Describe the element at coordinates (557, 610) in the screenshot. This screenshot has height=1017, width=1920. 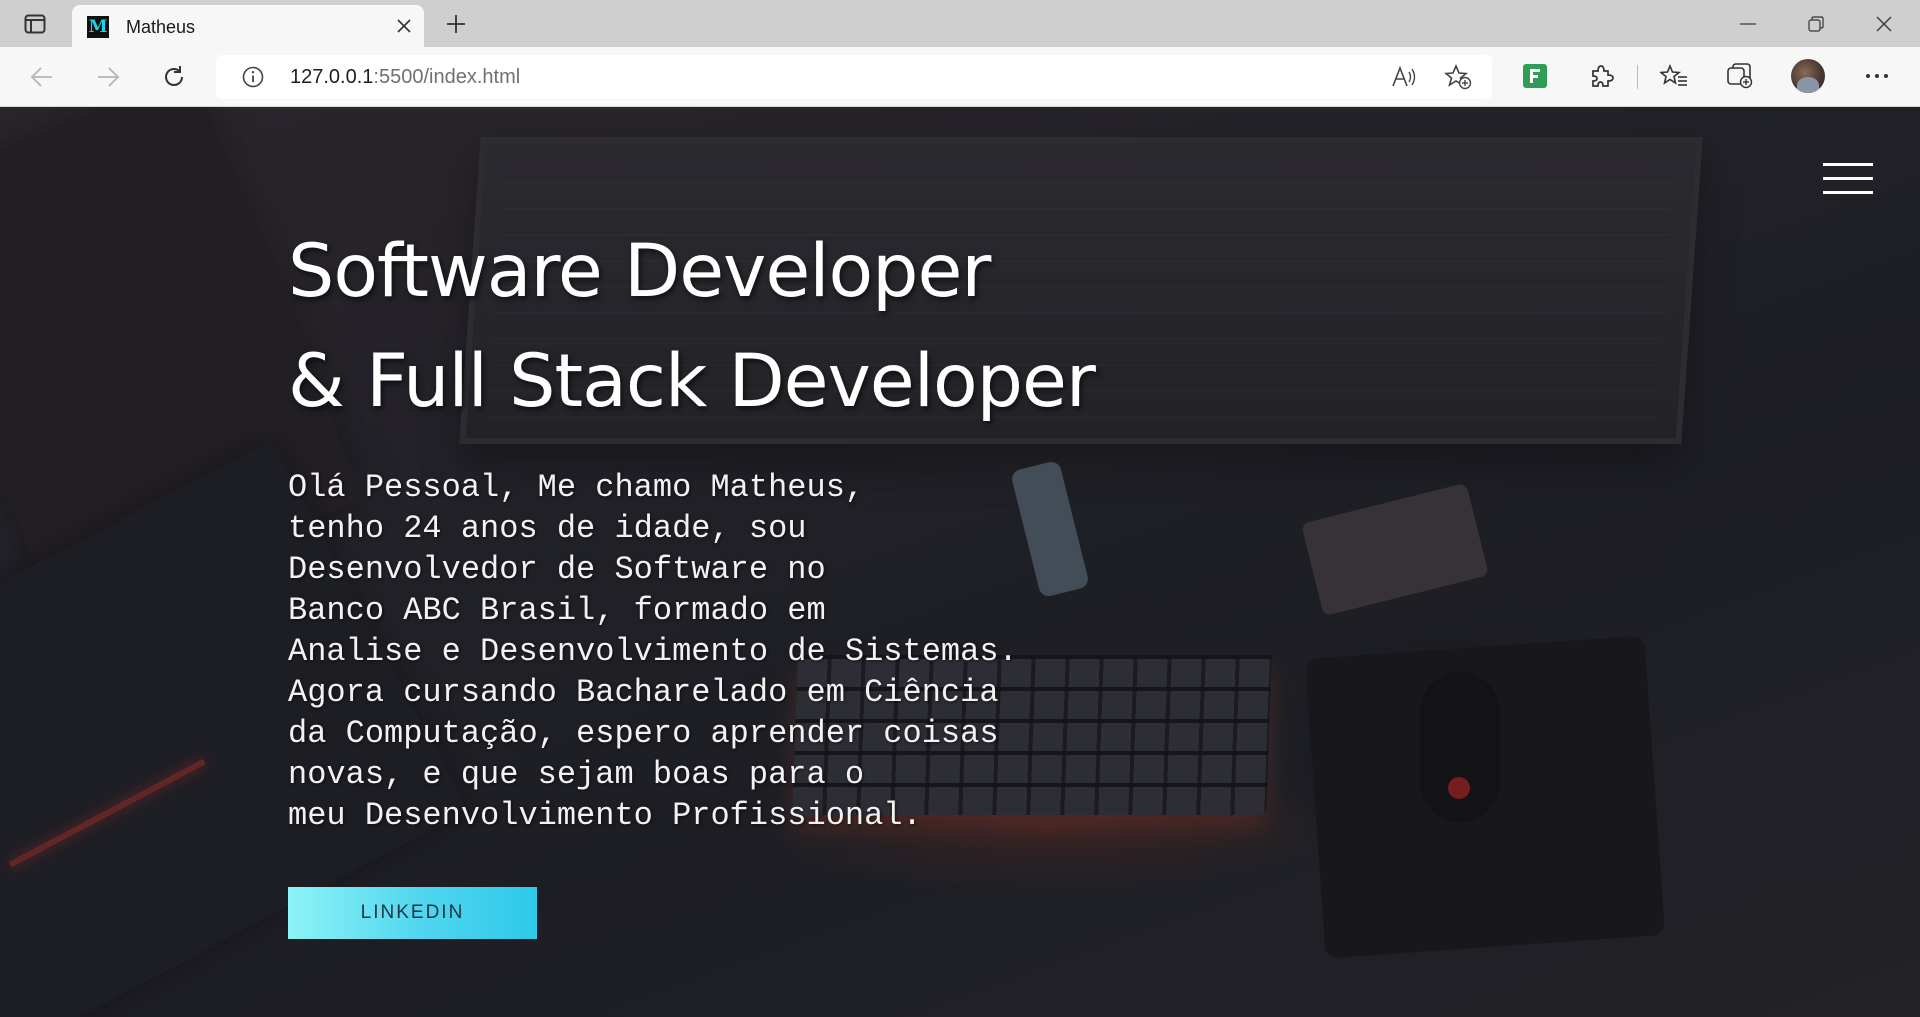
I see `bio-line: Banco ABC Brasil, formado em` at that location.